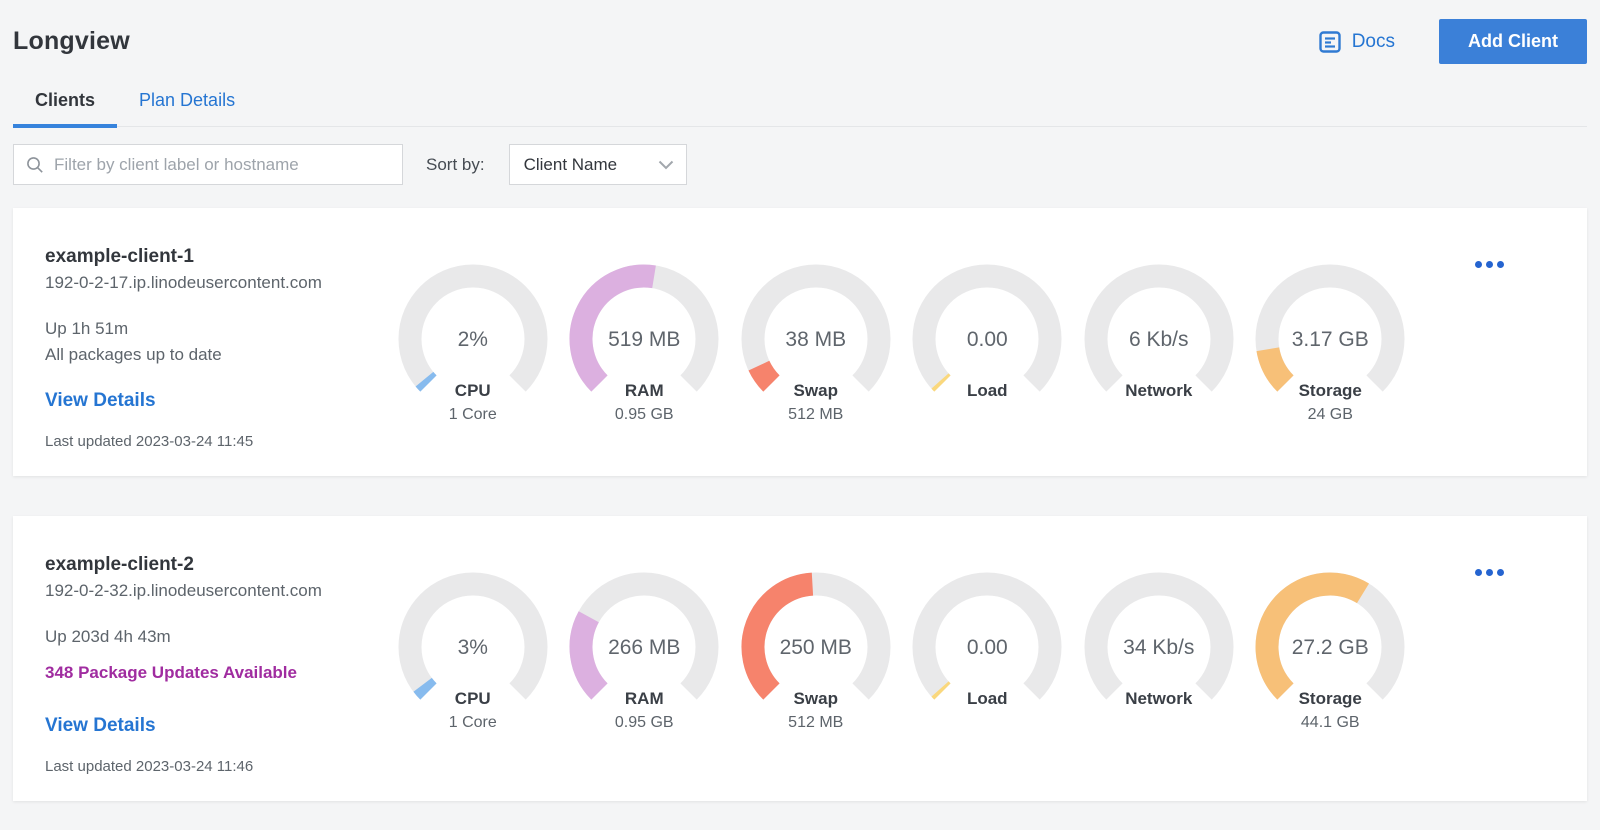 The height and width of the screenshot is (830, 1600). I want to click on gauge-value: 266 MB, so click(644, 647).